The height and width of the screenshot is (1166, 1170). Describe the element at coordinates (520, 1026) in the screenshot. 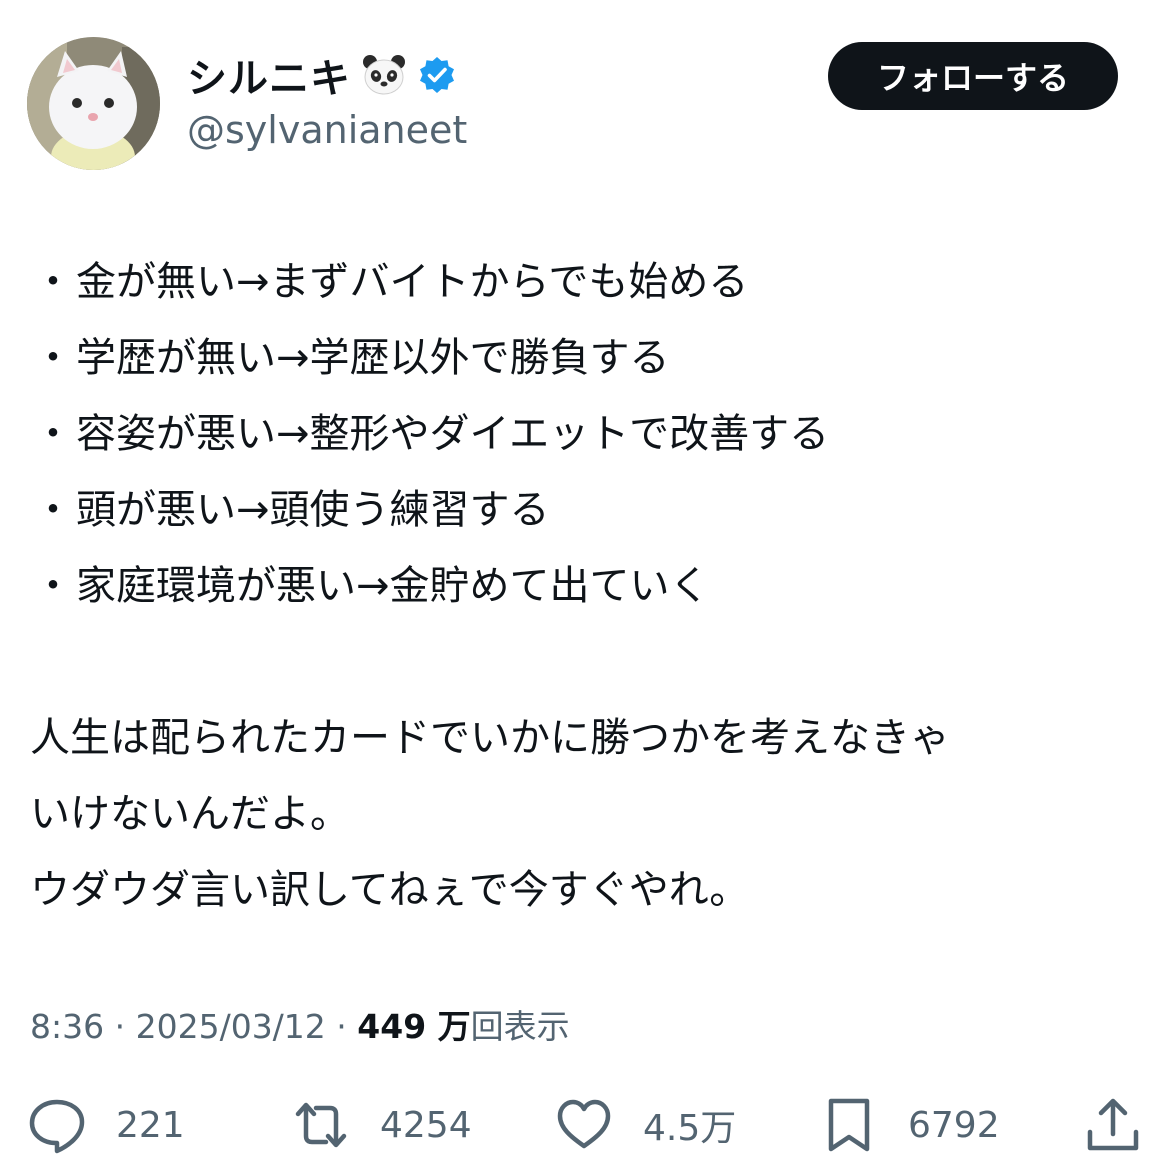

I see `views-label: 回表示` at that location.